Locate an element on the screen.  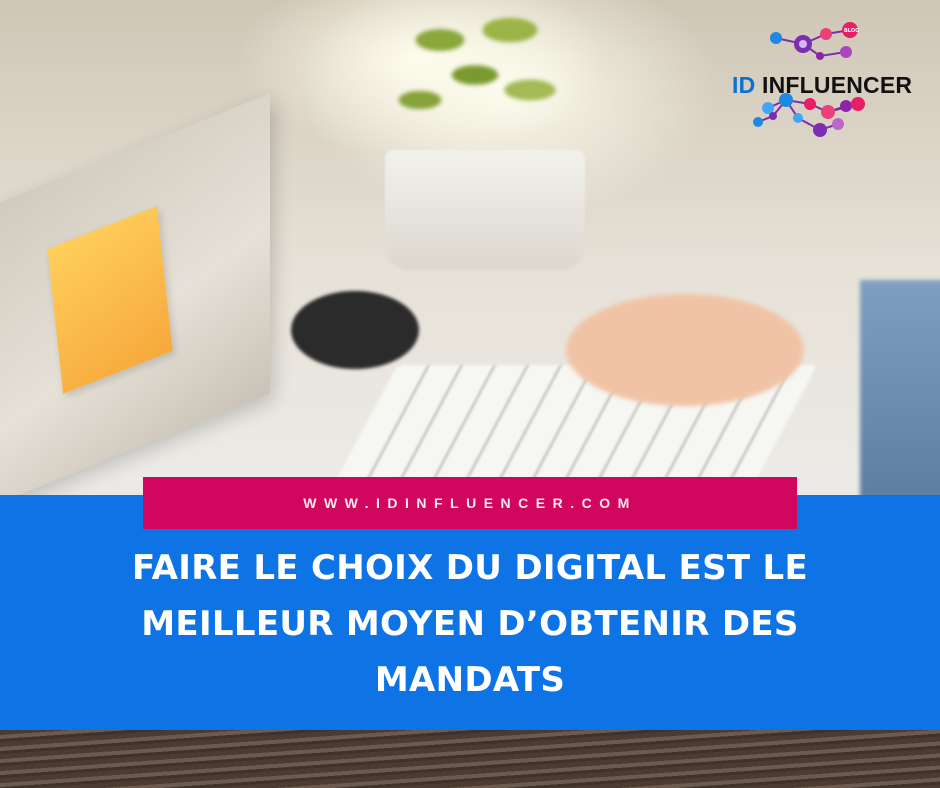
sleeve is located at coordinates (900, 390).